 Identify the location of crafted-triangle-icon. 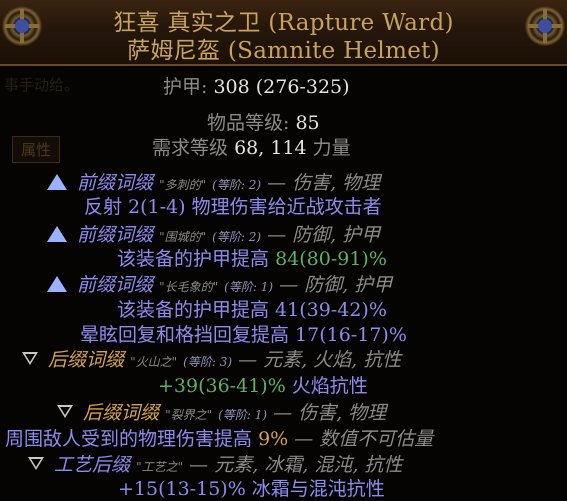
(36, 463).